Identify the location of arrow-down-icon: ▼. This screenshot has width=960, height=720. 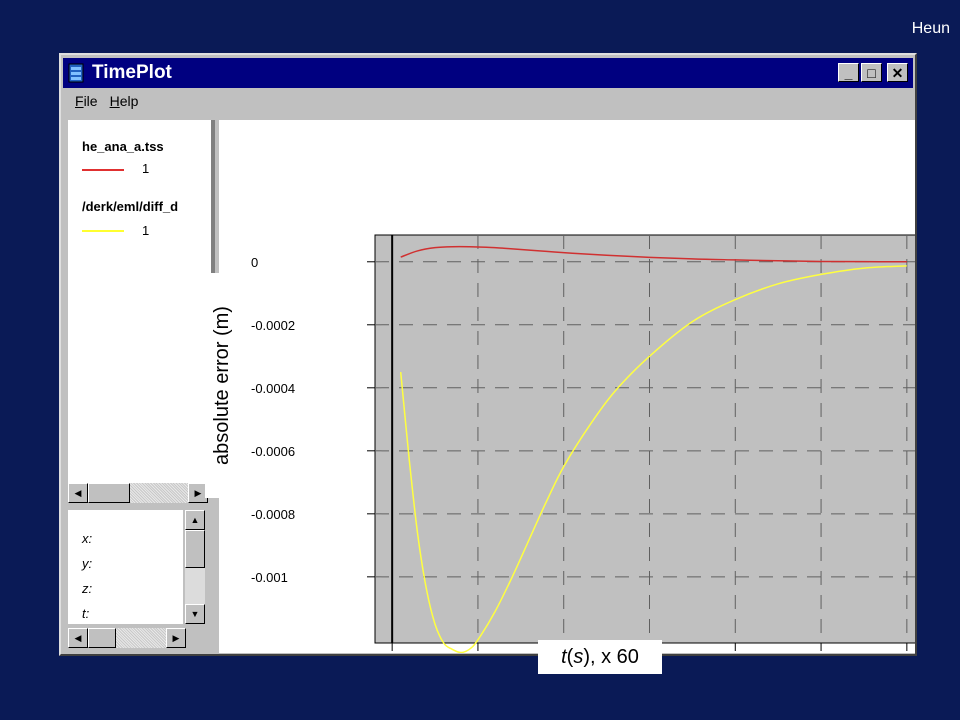
(195, 614).